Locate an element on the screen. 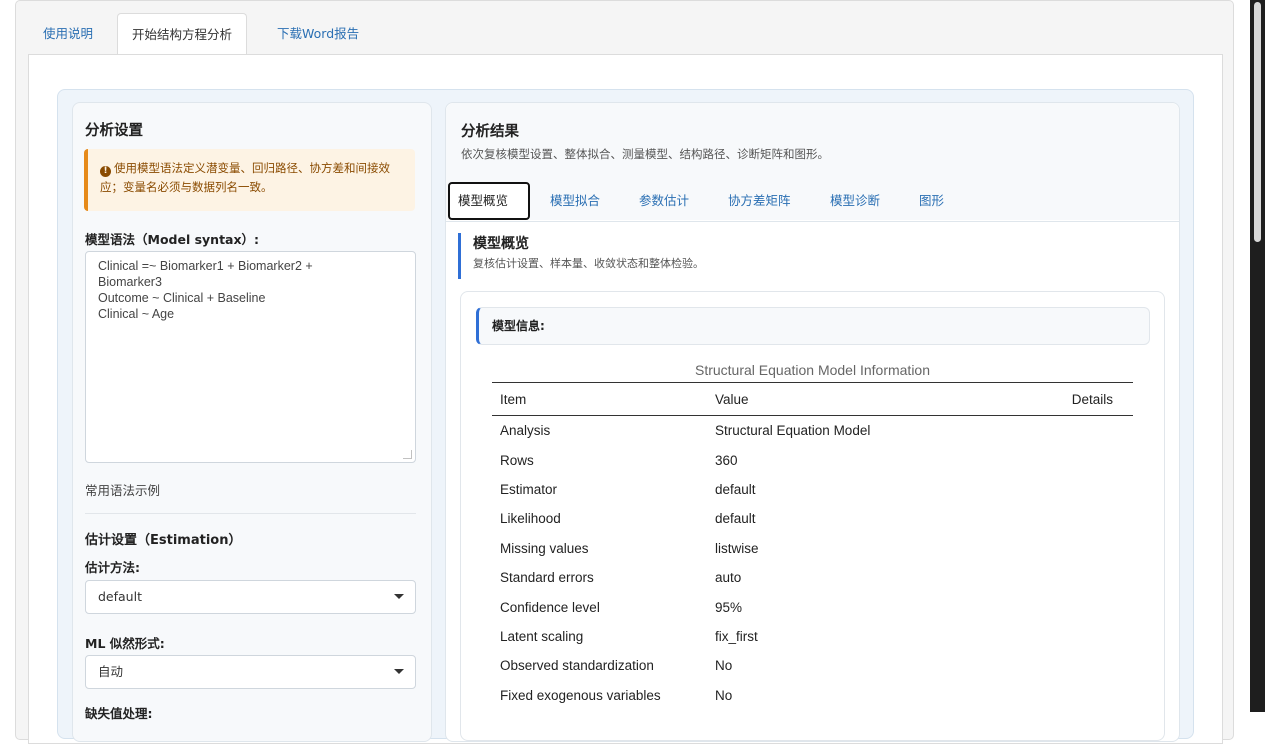  table-row: Missing values listwise is located at coordinates (812, 548).